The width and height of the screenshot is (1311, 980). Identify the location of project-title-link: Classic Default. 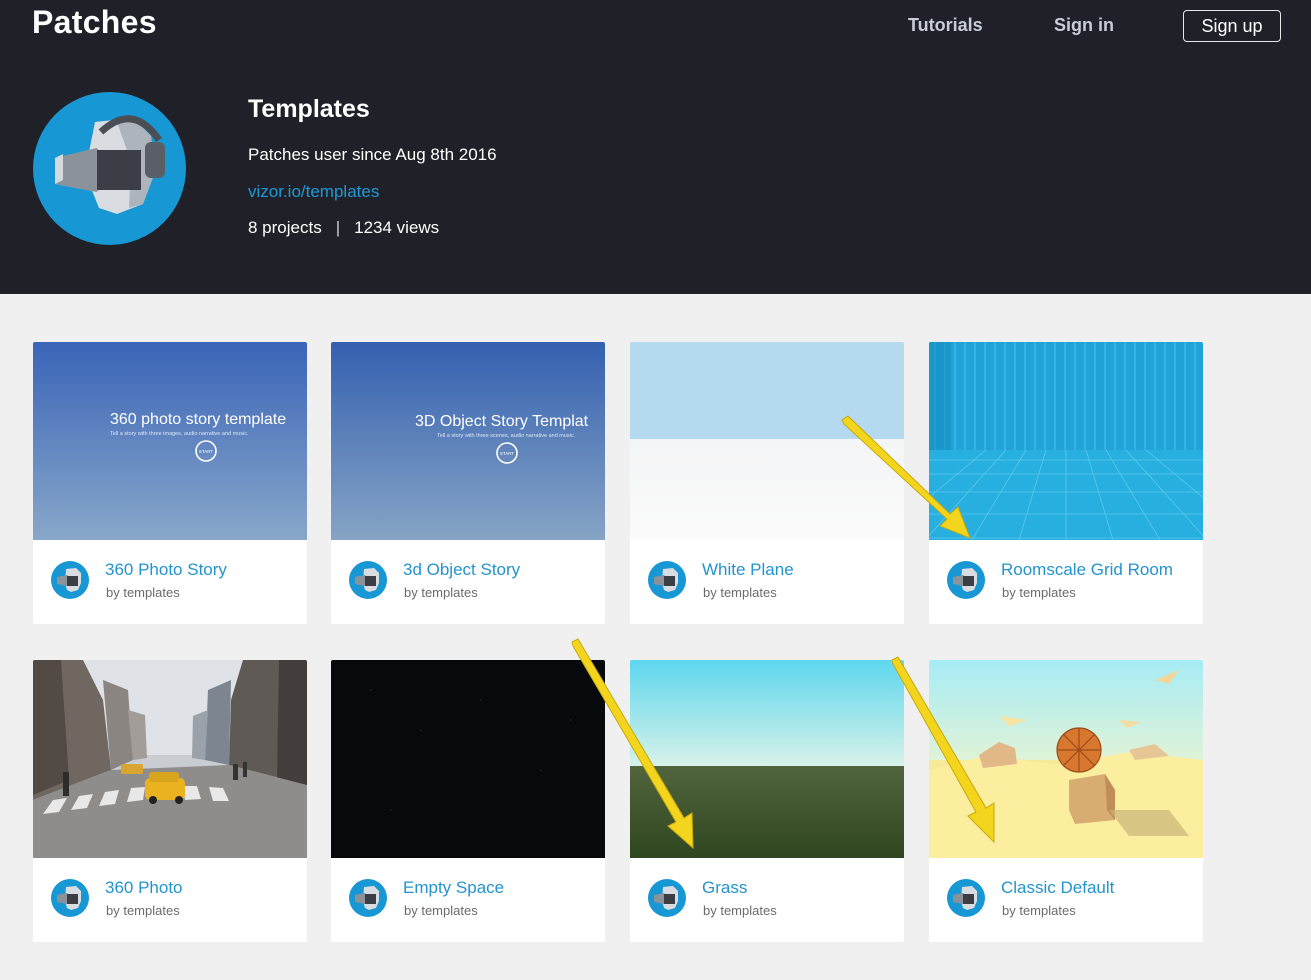
(1057, 888).